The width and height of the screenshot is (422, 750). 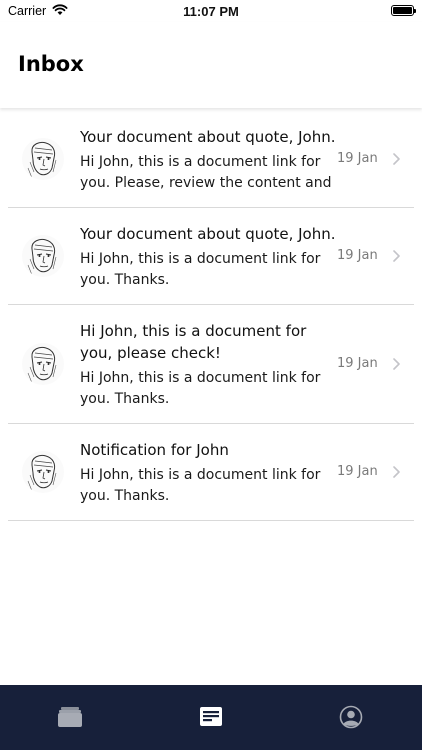 I want to click on stack-icon, so click(x=70, y=717).